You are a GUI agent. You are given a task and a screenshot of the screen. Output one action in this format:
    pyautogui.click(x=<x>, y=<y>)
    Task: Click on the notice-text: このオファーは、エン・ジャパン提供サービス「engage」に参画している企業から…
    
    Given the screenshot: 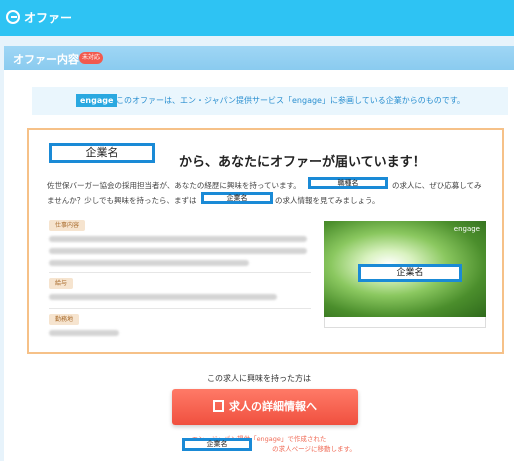 What is the action you would take?
    pyautogui.click(x=290, y=100)
    